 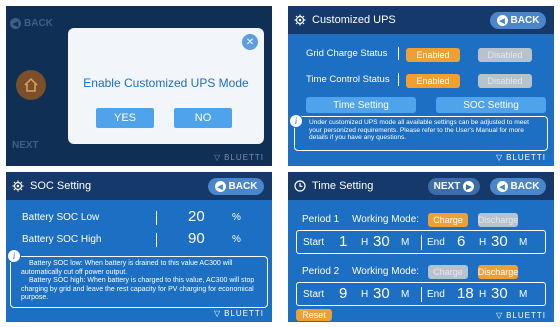 What do you see at coordinates (361, 105) in the screenshot?
I see `time-setting-button: Time Setting` at bounding box center [361, 105].